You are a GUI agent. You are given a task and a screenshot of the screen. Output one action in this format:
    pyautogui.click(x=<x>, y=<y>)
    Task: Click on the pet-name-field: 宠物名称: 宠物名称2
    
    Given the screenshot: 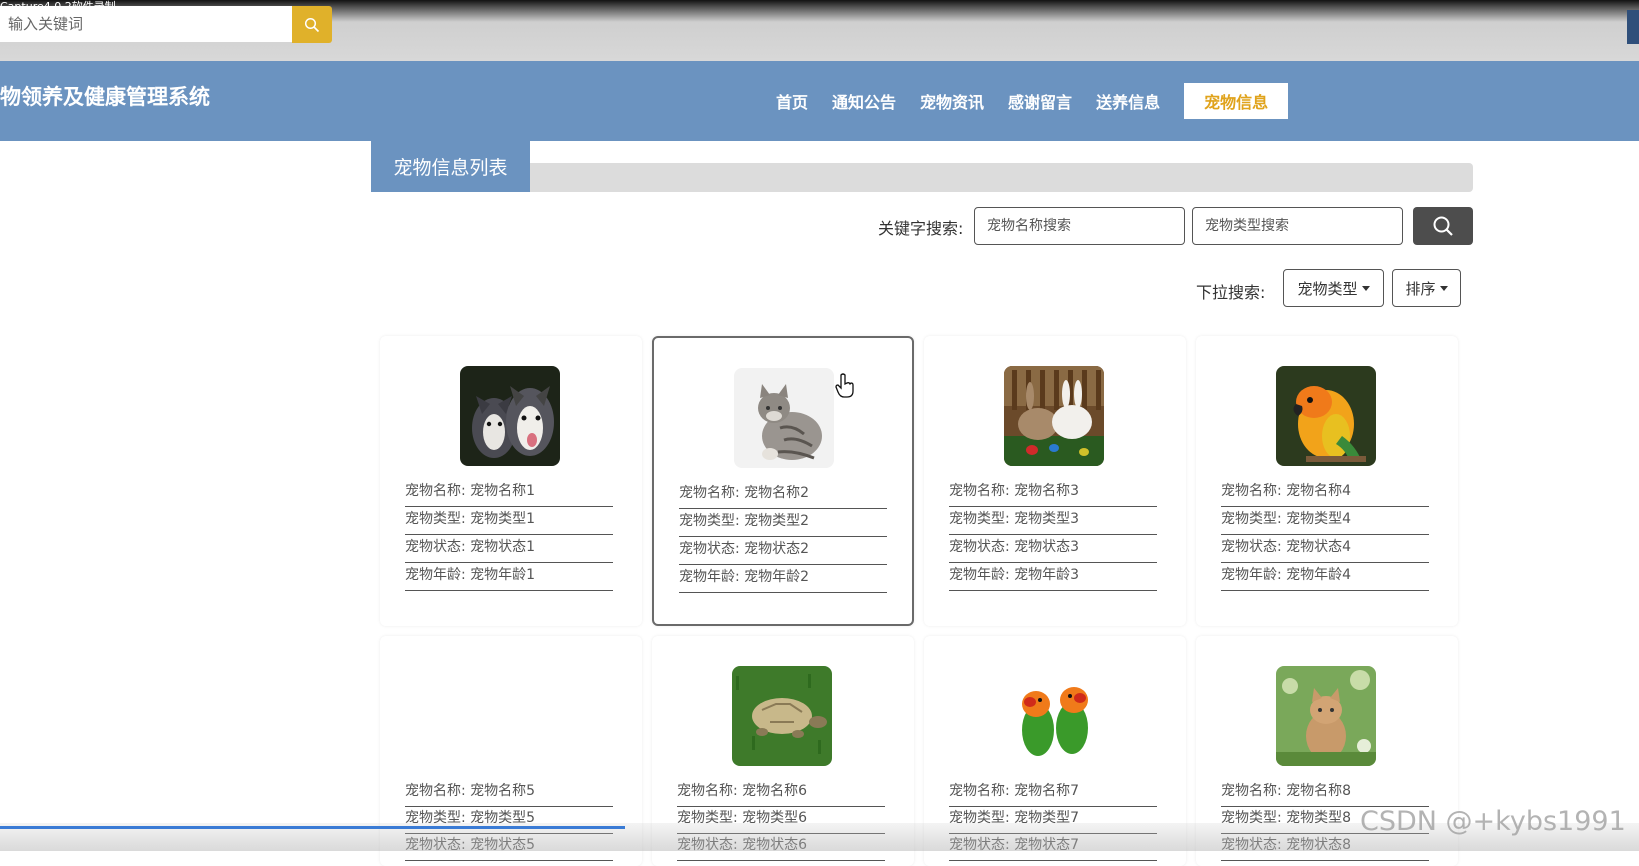 What is the action you would take?
    pyautogui.click(x=783, y=495)
    